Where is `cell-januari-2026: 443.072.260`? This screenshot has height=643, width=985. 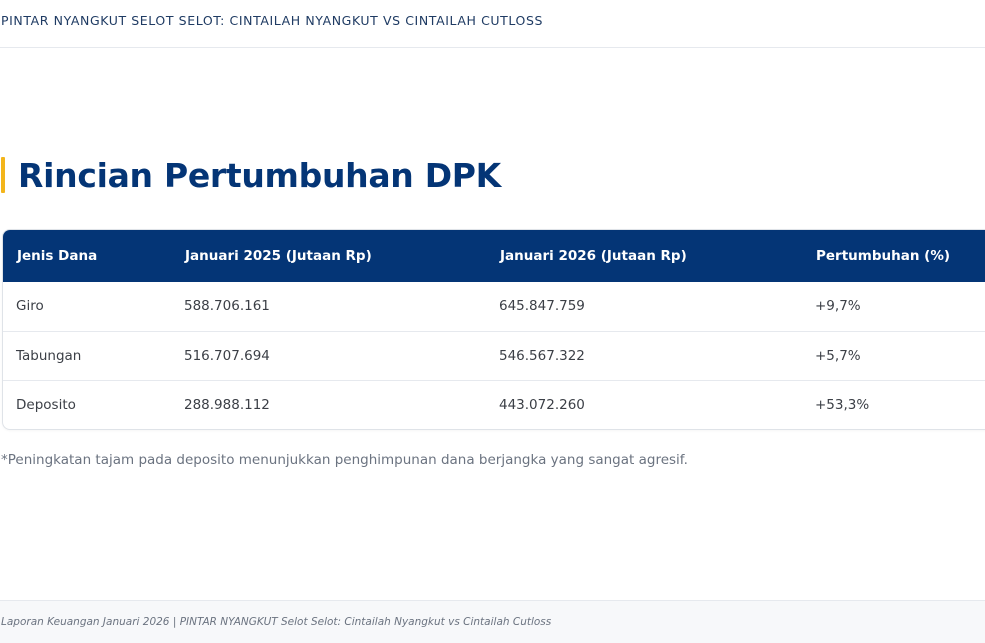
cell-januari-2026: 443.072.260 is located at coordinates (542, 404).